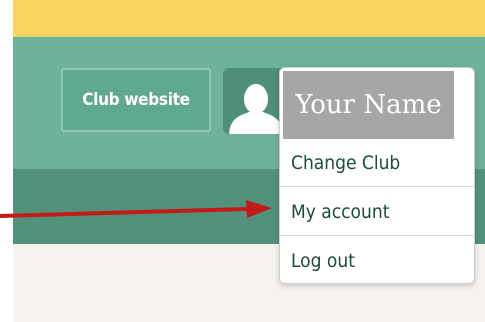 The height and width of the screenshot is (322, 485). Describe the element at coordinates (377, 212) in the screenshot. I see `menu-item-my-account: My account` at that location.